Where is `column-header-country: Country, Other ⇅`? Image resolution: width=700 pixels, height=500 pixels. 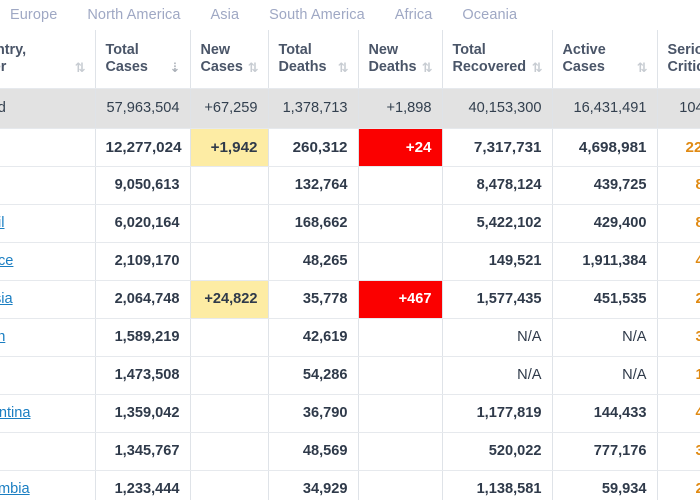
column-header-country: Country, Other ⇅ is located at coordinates (47, 59).